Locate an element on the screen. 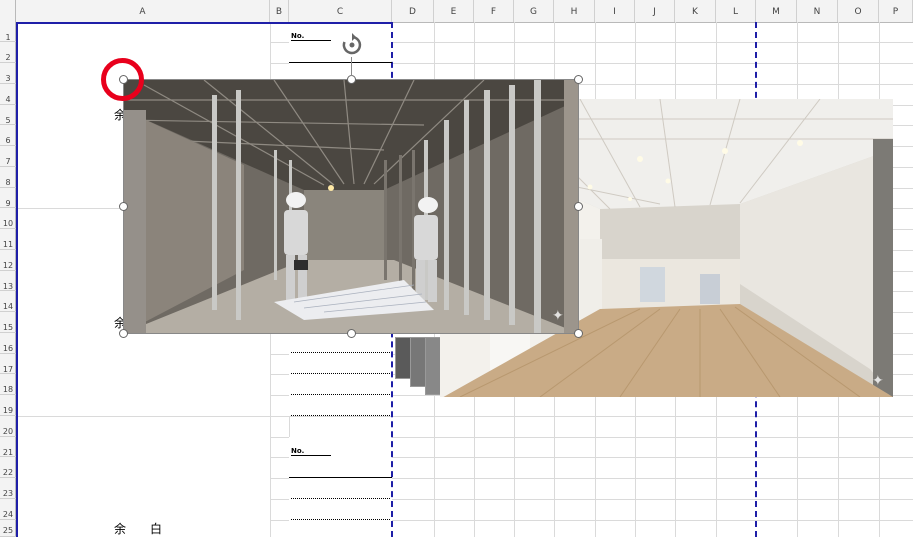  column-header-A: A is located at coordinates (143, 11).